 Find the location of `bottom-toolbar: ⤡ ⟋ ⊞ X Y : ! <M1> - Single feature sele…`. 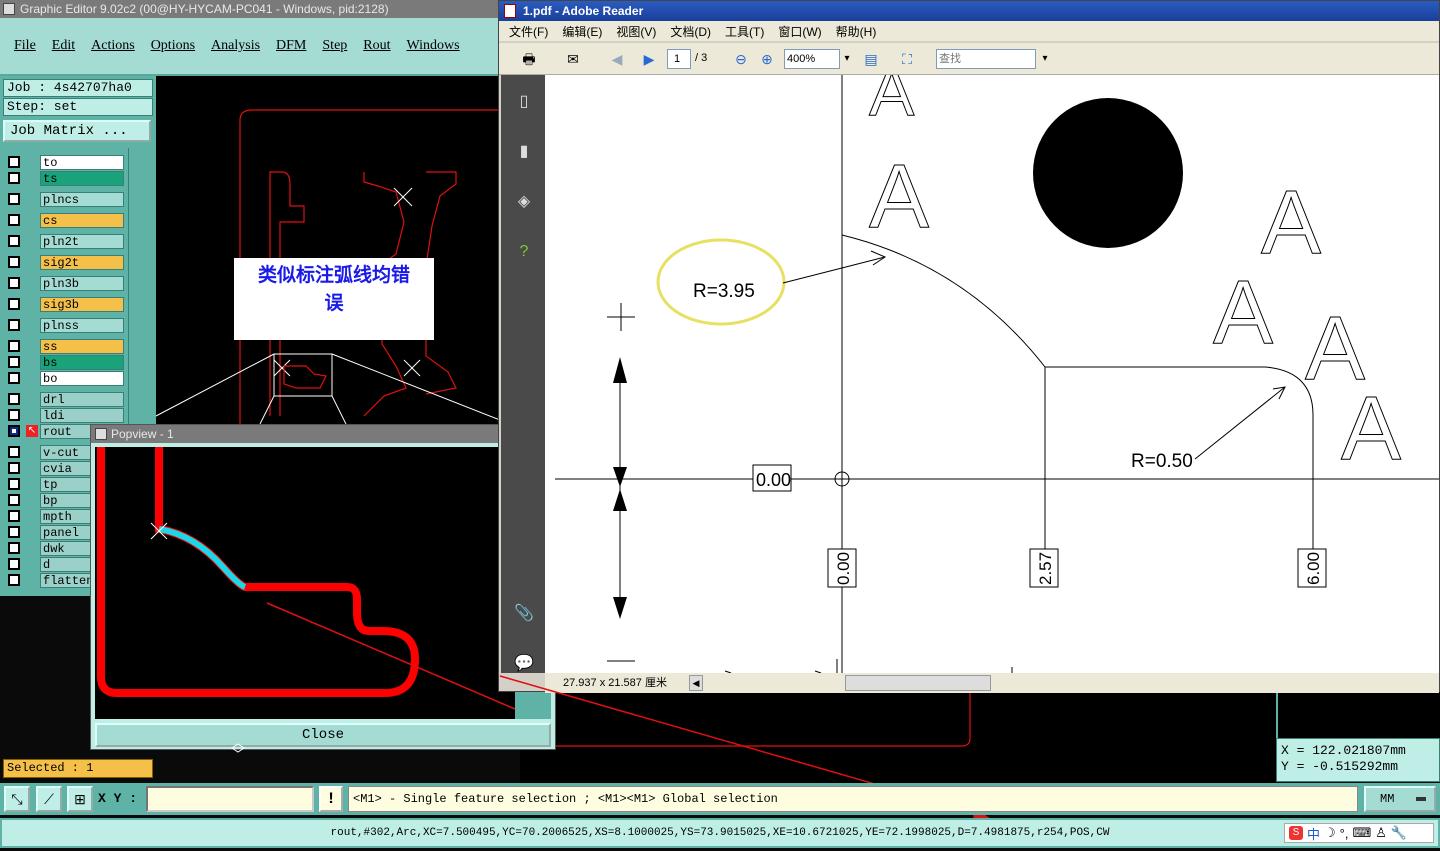

bottom-toolbar: ⤡ ⟋ ⊞ X Y : ! <M1> - Single feature sele… is located at coordinates (720, 799).